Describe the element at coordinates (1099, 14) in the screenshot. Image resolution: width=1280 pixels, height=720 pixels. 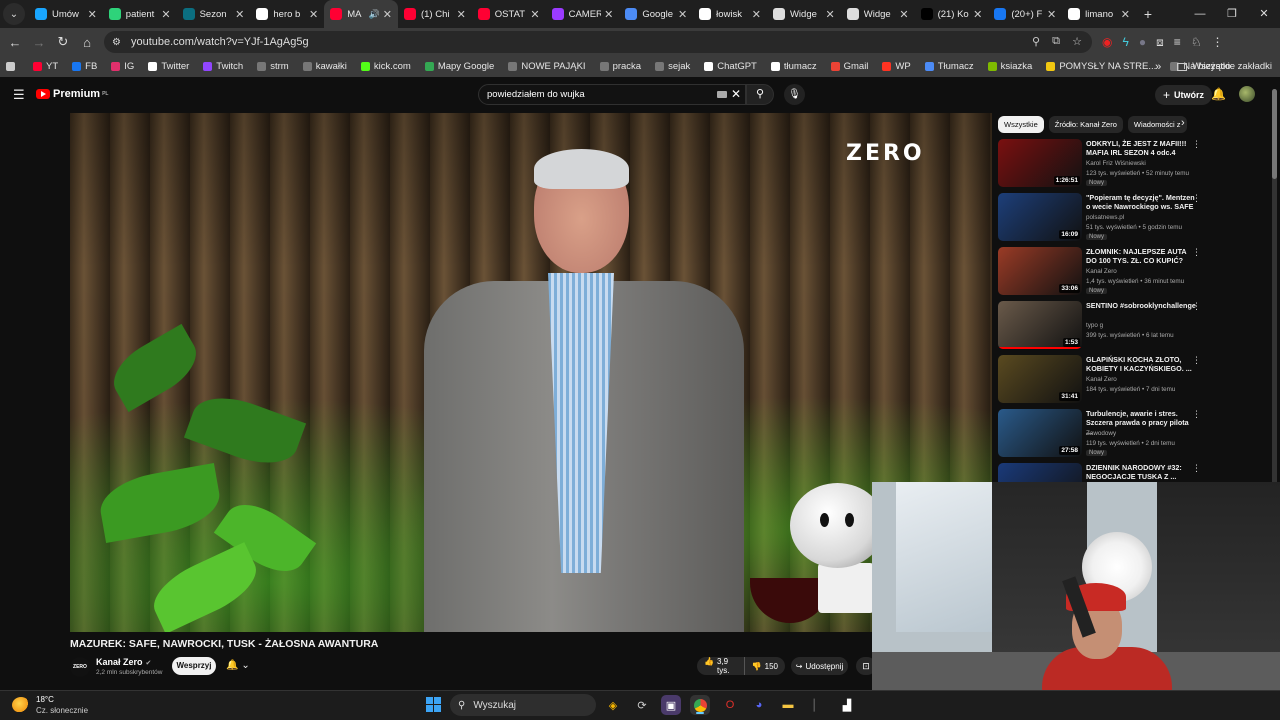
I see `browser-tab: limano ✕` at that location.